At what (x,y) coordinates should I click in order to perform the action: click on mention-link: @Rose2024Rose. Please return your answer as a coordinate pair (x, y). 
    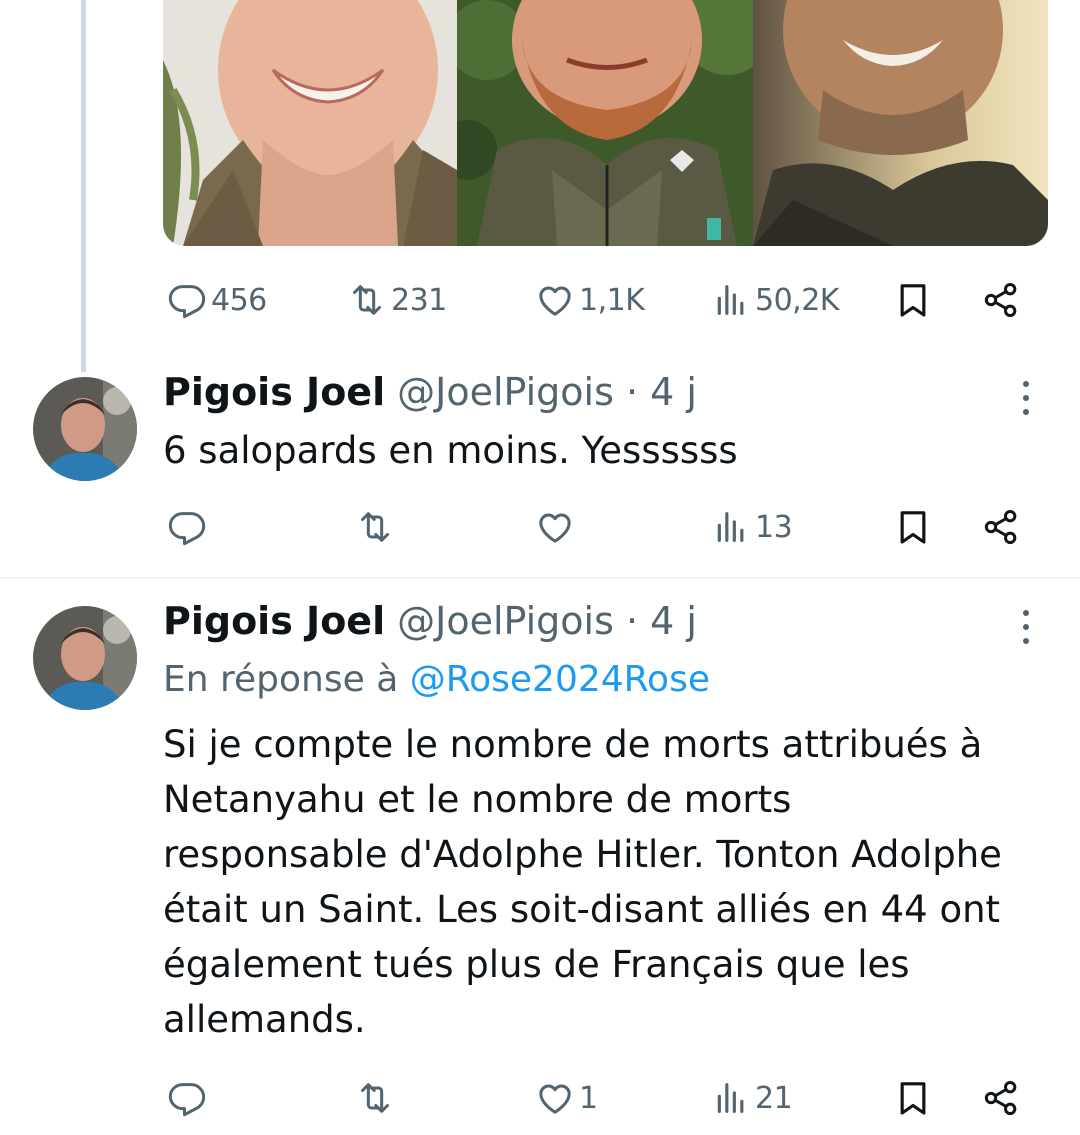
    Looking at the image, I should click on (560, 679).